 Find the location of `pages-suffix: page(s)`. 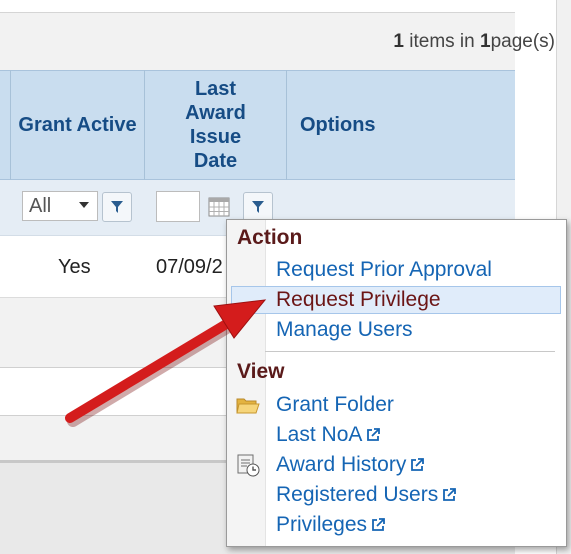

pages-suffix: page(s) is located at coordinates (522, 41).